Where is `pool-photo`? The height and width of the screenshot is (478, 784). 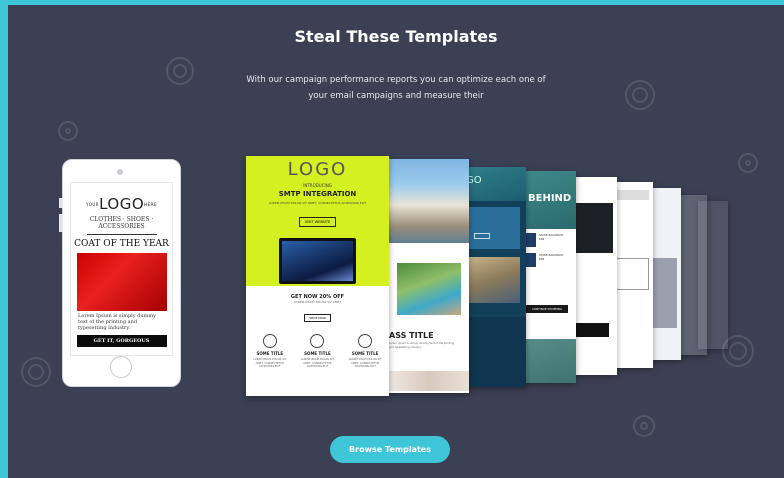 pool-photo is located at coordinates (429, 289).